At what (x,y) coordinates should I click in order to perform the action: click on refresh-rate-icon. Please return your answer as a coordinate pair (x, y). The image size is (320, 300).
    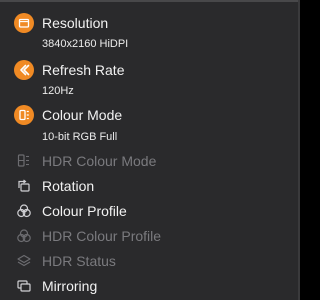
    Looking at the image, I should click on (24, 70).